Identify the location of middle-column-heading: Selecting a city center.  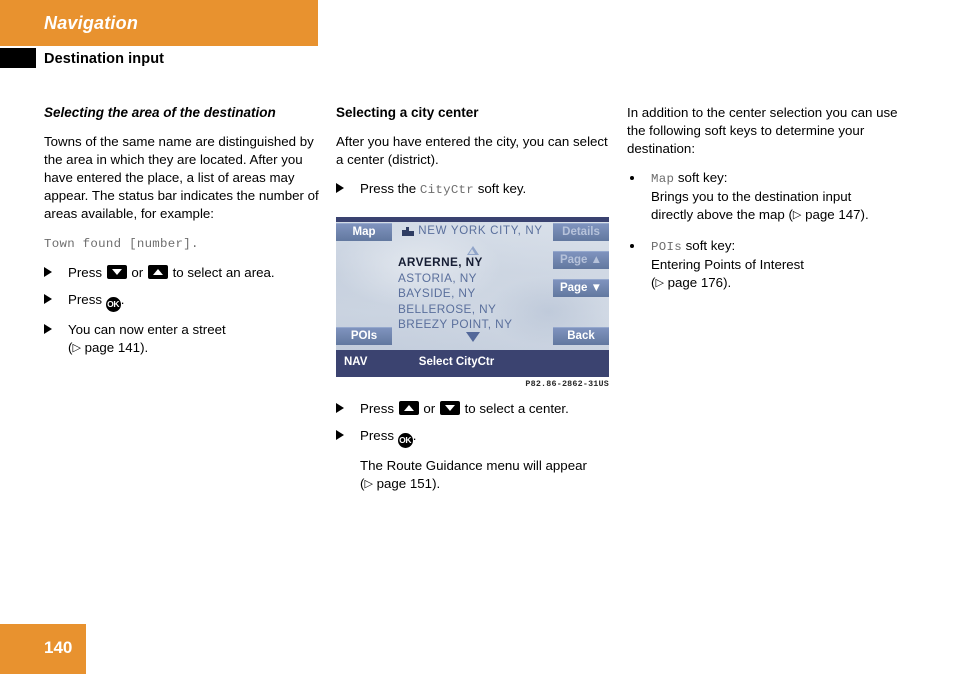
(407, 112).